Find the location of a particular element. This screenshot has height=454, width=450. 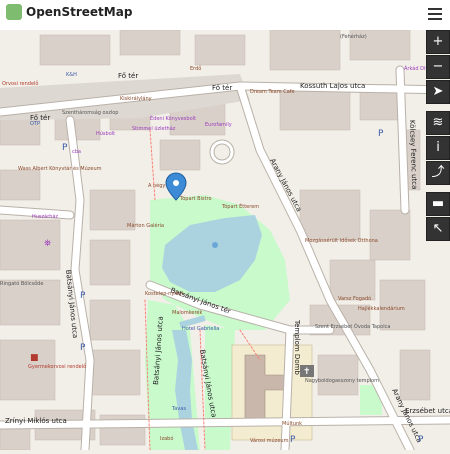

poi-kh: K&H is located at coordinates (71, 75).